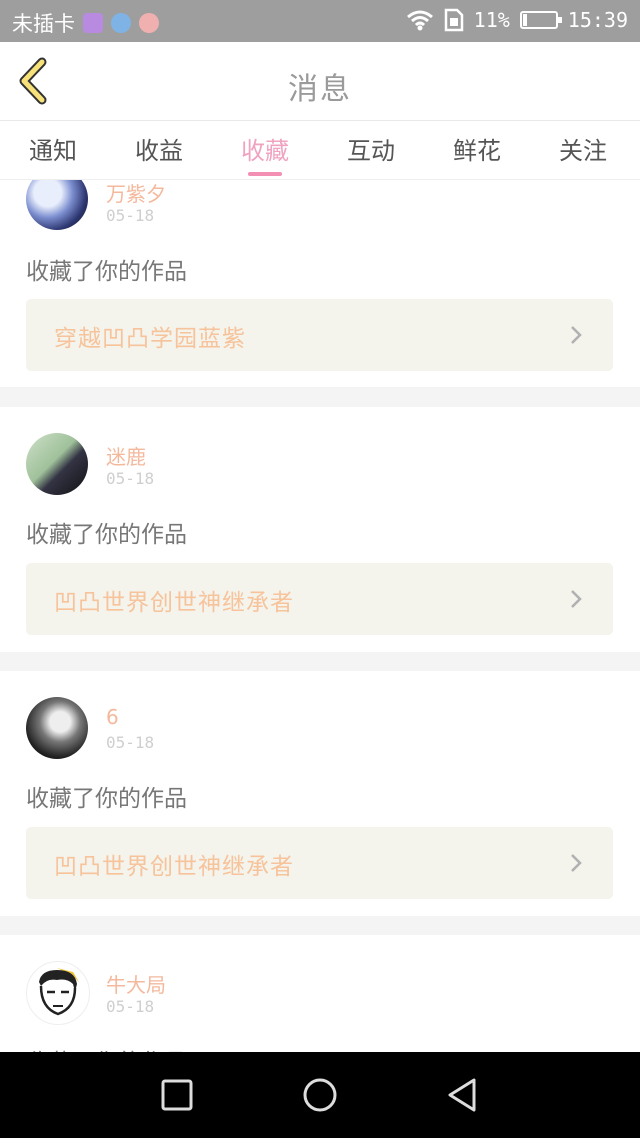  I want to click on wifi-icon, so click(419, 20).